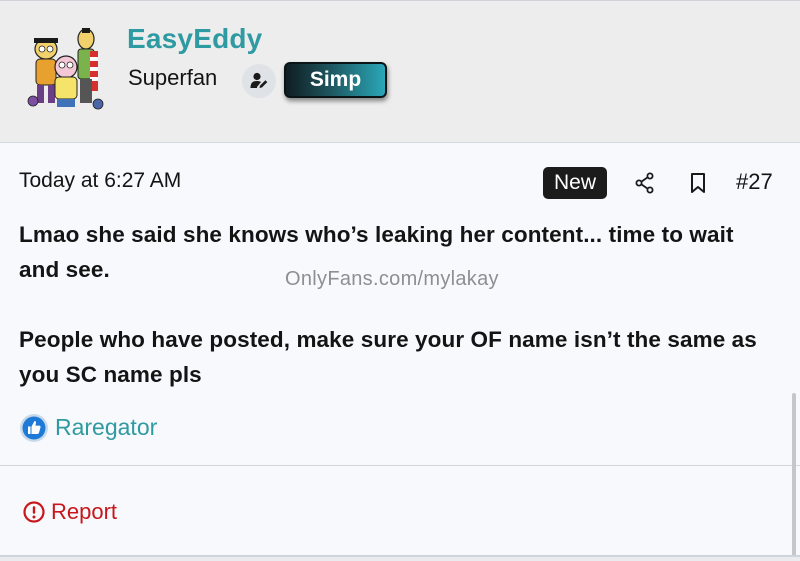 The width and height of the screenshot is (800, 561). What do you see at coordinates (335, 80) in the screenshot?
I see `user-banner: Simp` at bounding box center [335, 80].